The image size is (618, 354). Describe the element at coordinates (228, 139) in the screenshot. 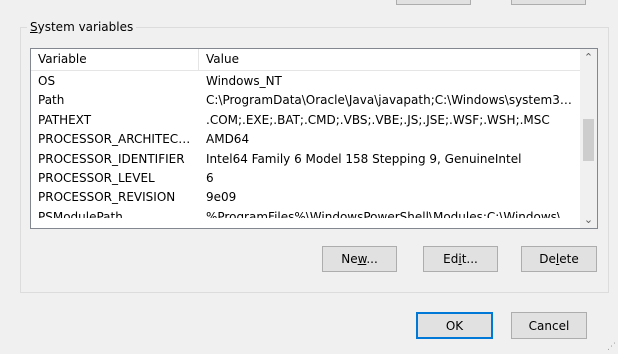

I see `variable-value: AMD64` at that location.